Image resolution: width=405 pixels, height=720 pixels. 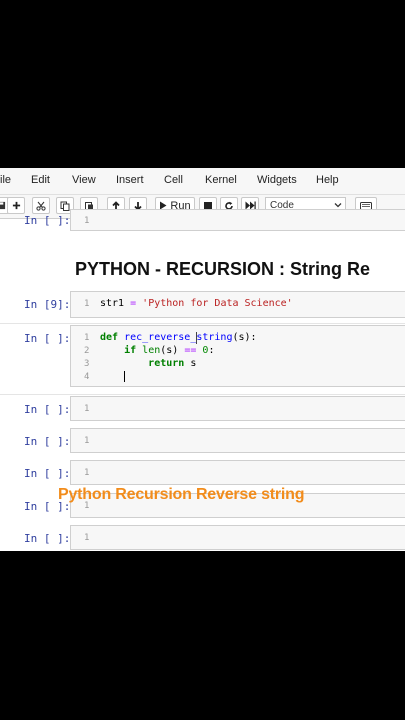 I want to click on line-number: 4, so click(x=87, y=377).